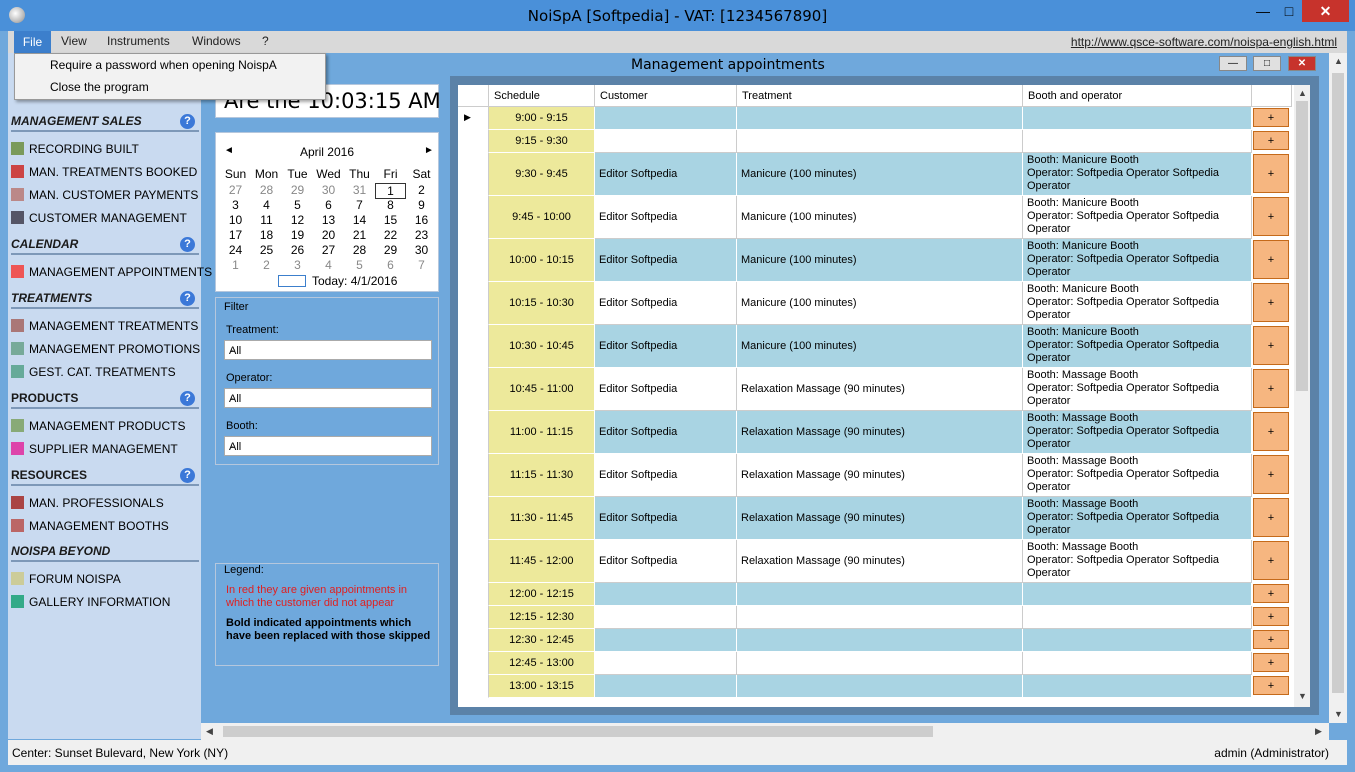 The width and height of the screenshot is (1355, 772). Describe the element at coordinates (542, 594) in the screenshot. I see `schedule-cell: 12:00 - 12:15` at that location.